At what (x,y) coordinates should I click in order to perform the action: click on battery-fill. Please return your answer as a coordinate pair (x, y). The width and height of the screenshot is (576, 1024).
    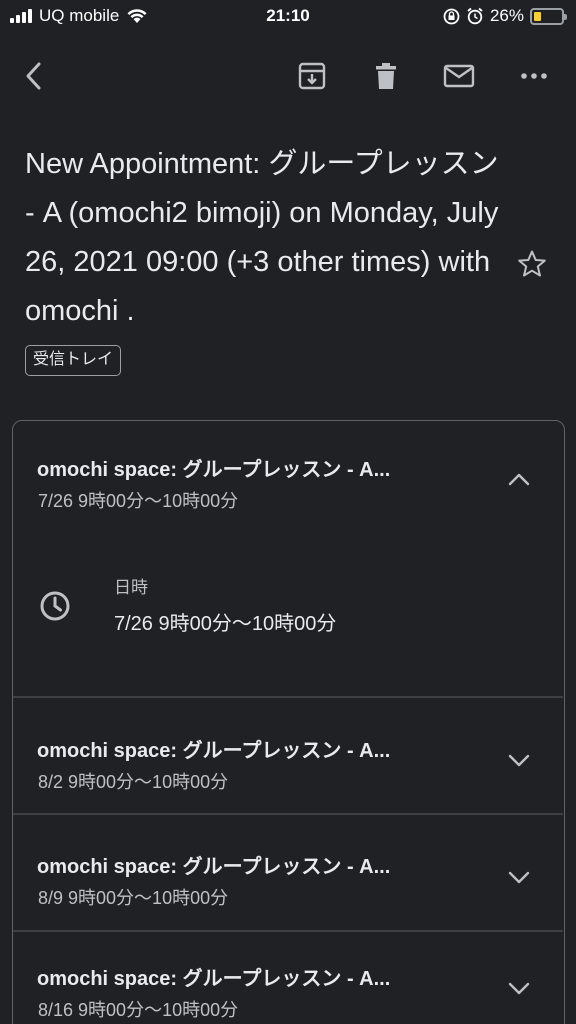
    Looking at the image, I should click on (537, 16).